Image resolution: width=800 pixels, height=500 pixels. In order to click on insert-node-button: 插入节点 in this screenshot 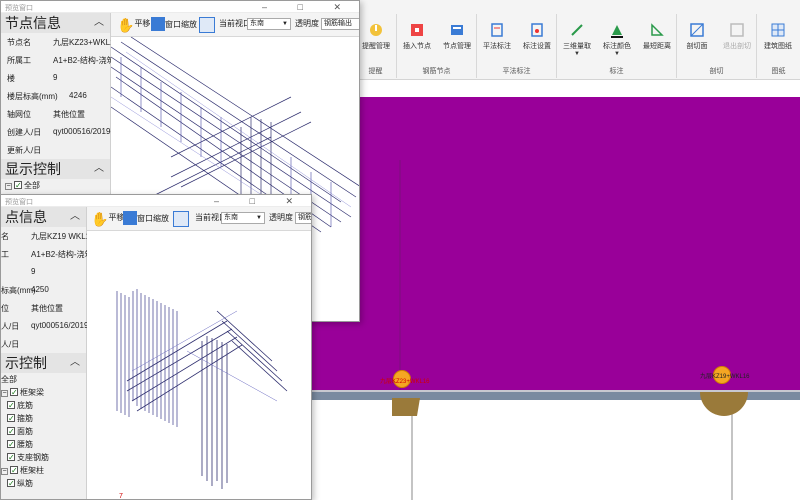, I will do `click(417, 36)`.